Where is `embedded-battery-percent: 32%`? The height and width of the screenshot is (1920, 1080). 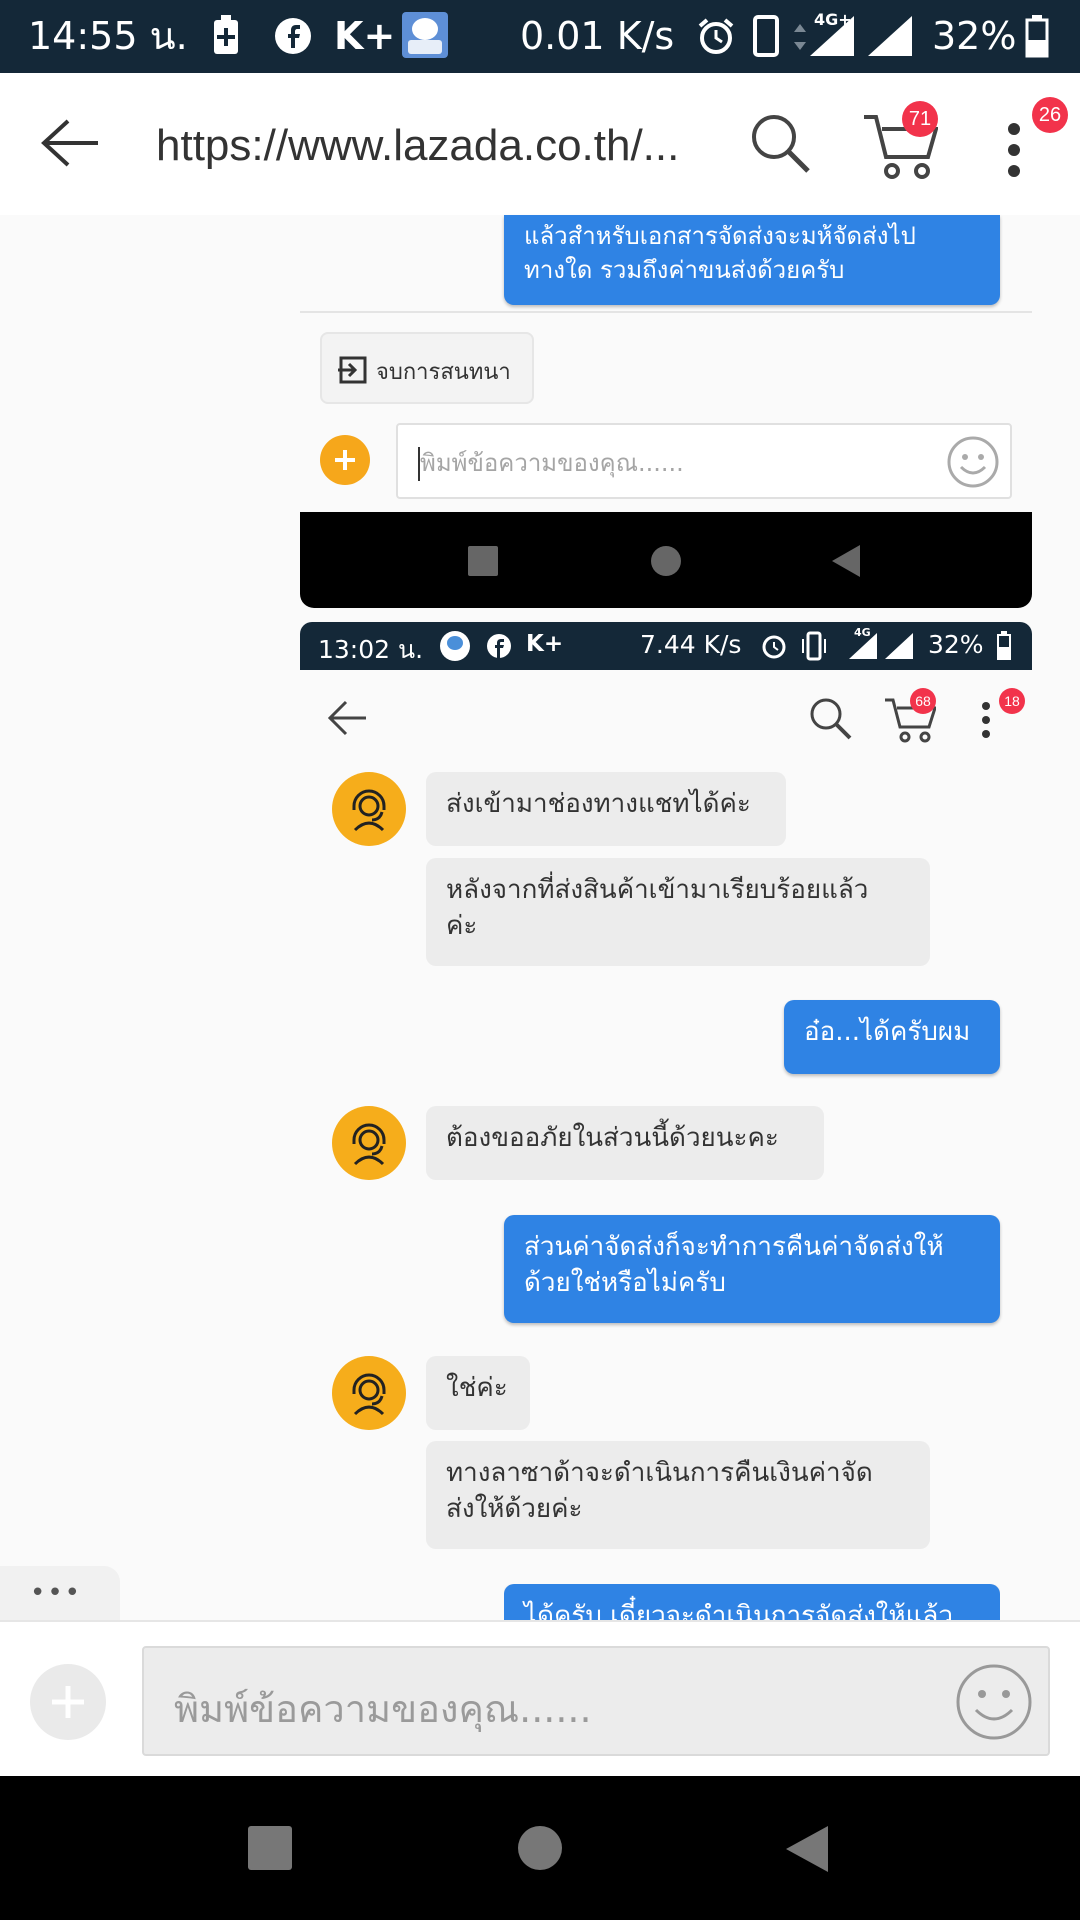
embedded-battery-percent: 32% is located at coordinates (956, 644).